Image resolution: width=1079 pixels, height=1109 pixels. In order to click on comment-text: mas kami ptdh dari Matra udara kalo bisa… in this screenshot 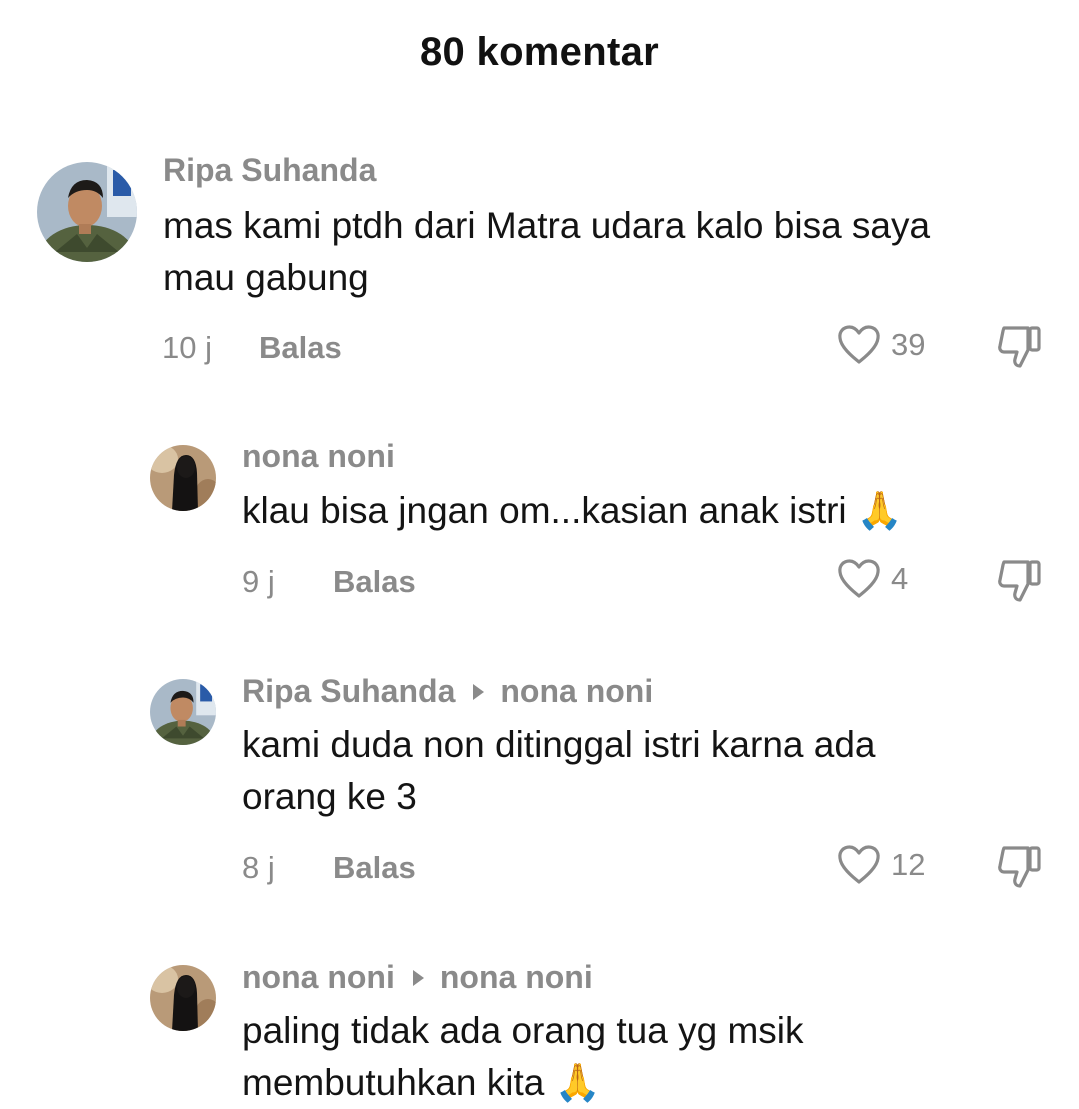, I will do `click(547, 251)`.